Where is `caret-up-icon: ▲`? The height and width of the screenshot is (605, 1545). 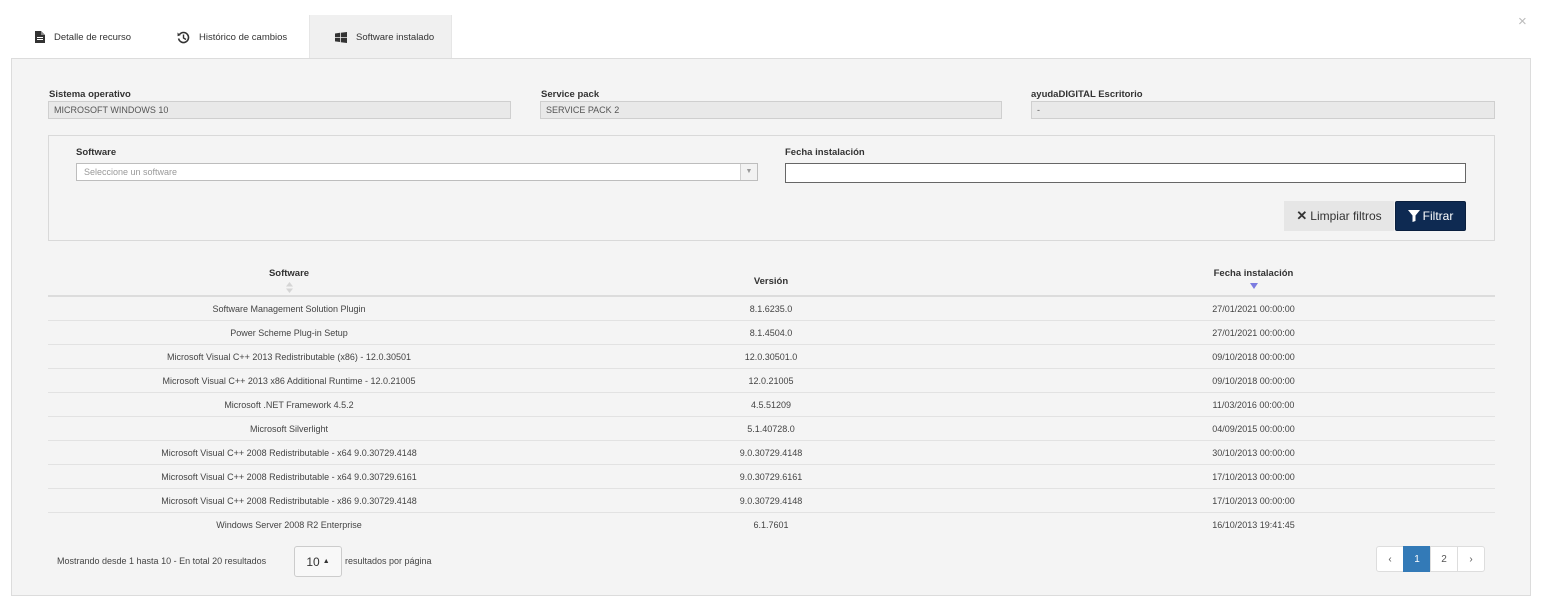 caret-up-icon: ▲ is located at coordinates (326, 561).